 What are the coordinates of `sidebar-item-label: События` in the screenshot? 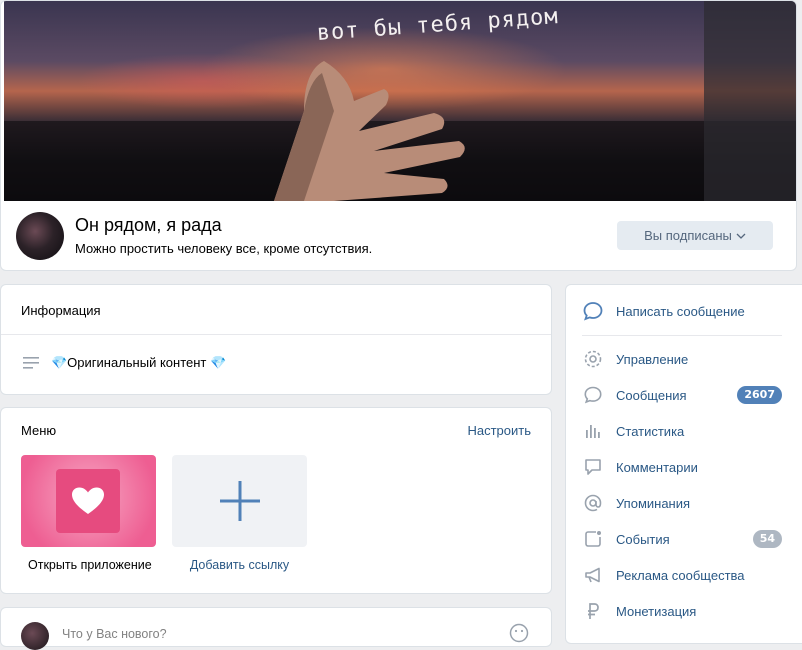 It's located at (643, 539).